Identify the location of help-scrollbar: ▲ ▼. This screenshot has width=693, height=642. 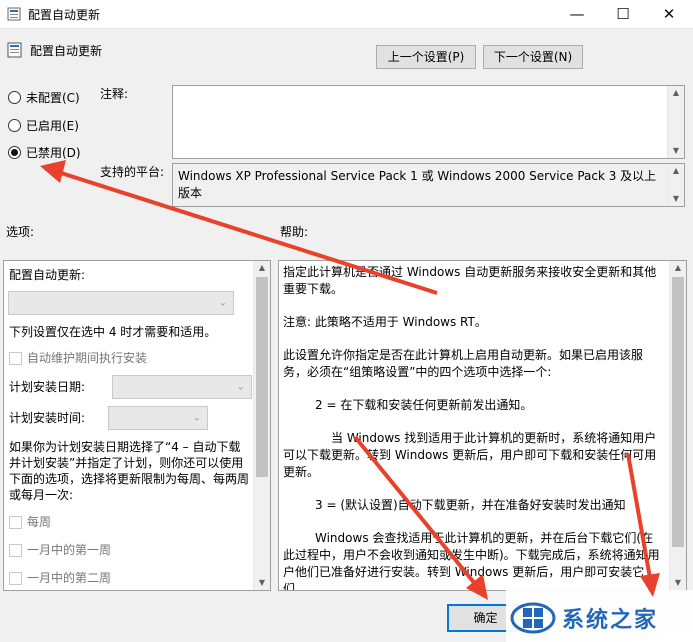
(677, 425).